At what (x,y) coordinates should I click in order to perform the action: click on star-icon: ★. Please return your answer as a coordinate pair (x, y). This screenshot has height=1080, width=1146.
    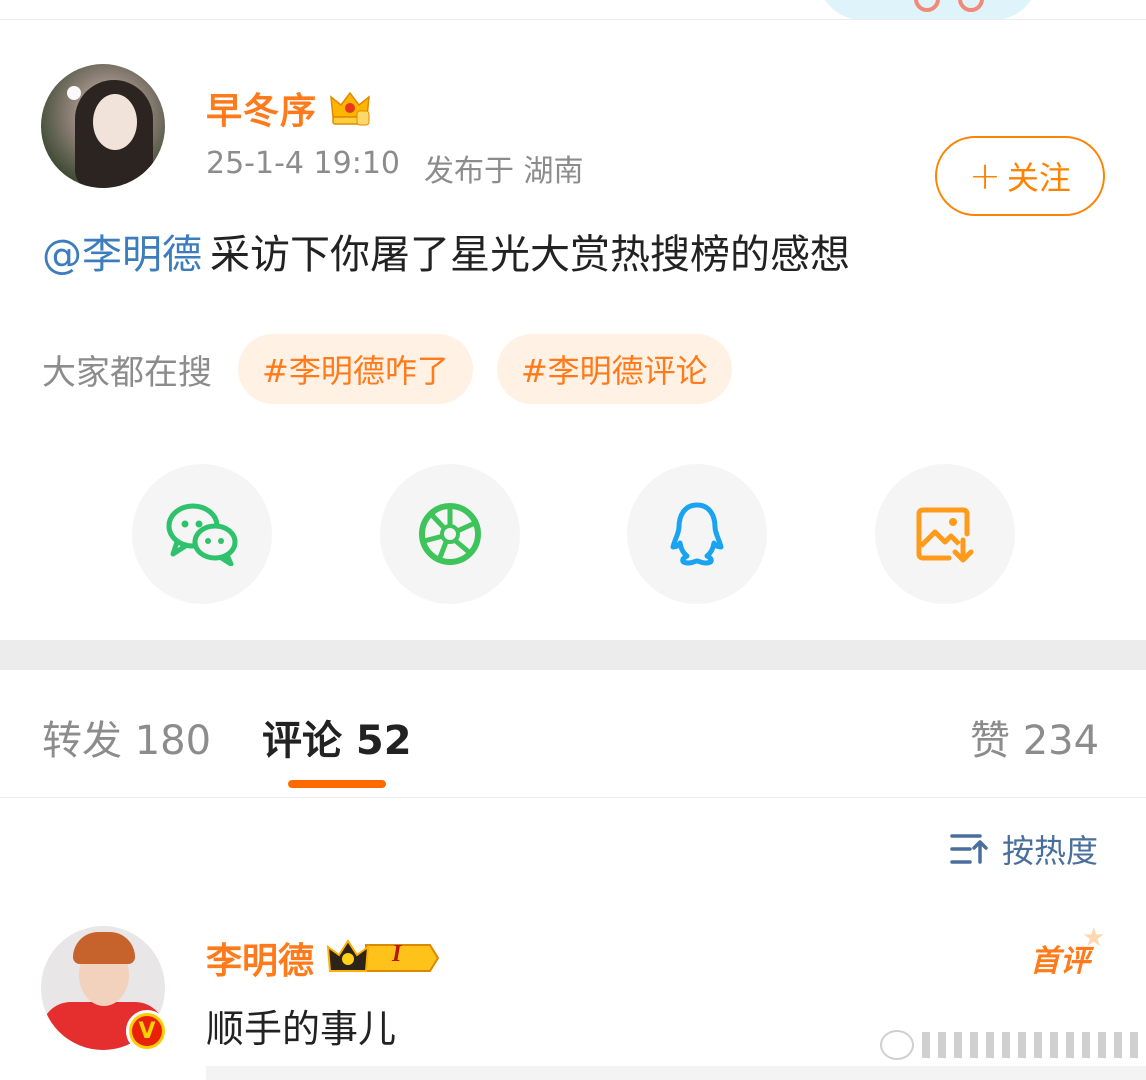
    Looking at the image, I should click on (1094, 938).